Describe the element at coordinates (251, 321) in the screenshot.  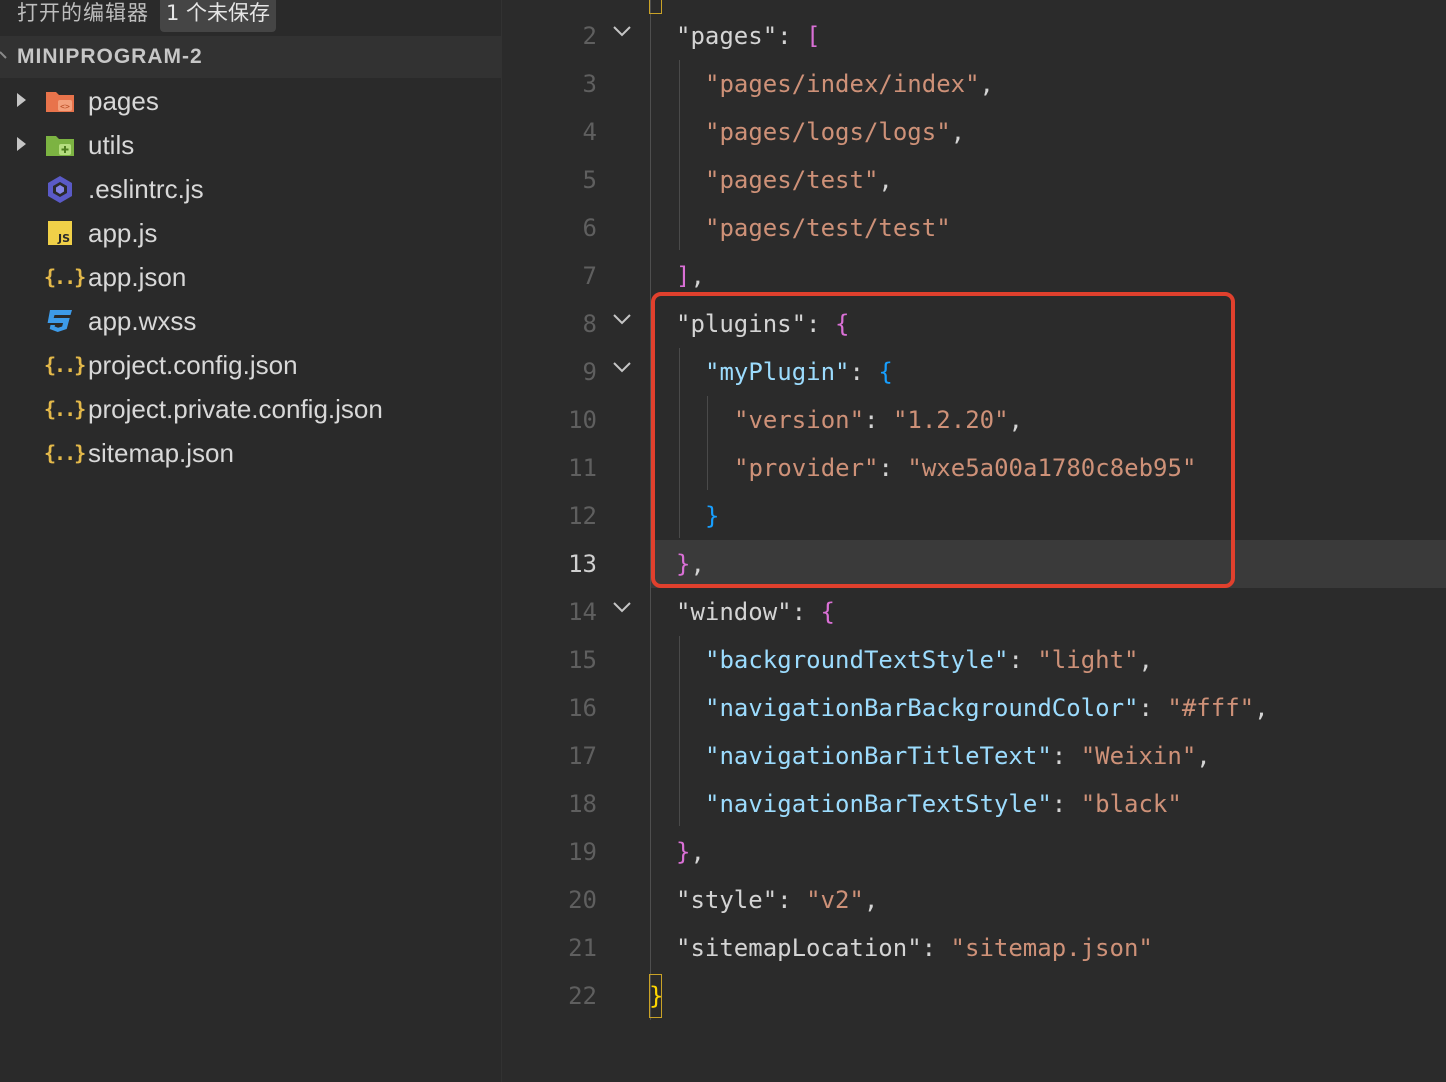
I see `tree-item-app-wxss: app.wxss` at that location.